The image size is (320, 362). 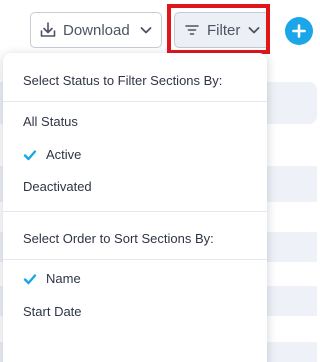 What do you see at coordinates (123, 80) in the screenshot?
I see `status-filter-heading: Select Status to Filter Sections By:` at bounding box center [123, 80].